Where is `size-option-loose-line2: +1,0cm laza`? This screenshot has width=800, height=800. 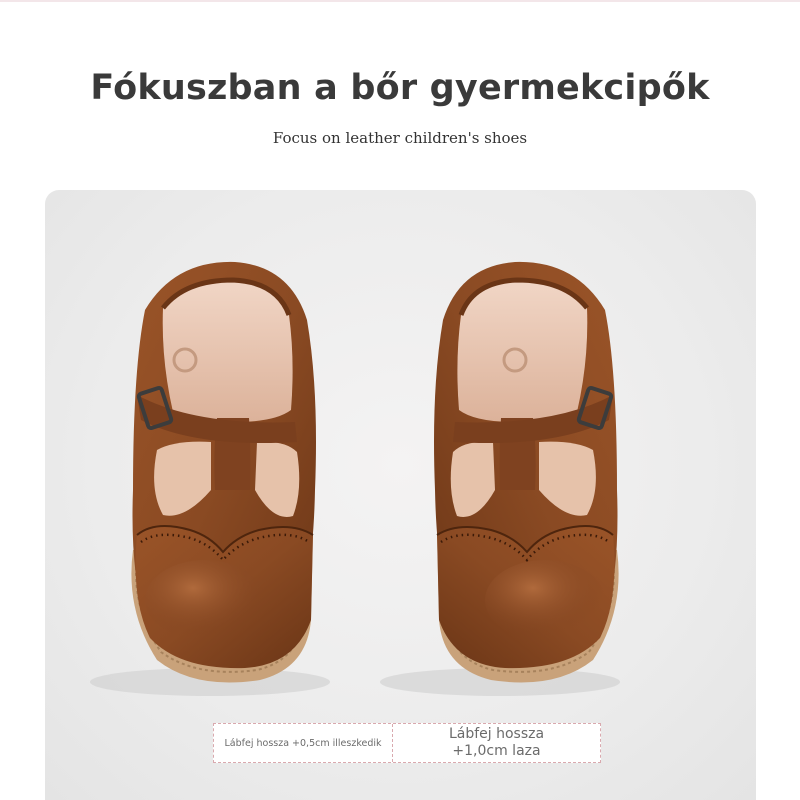 size-option-loose-line2: +1,0cm laza is located at coordinates (496, 751).